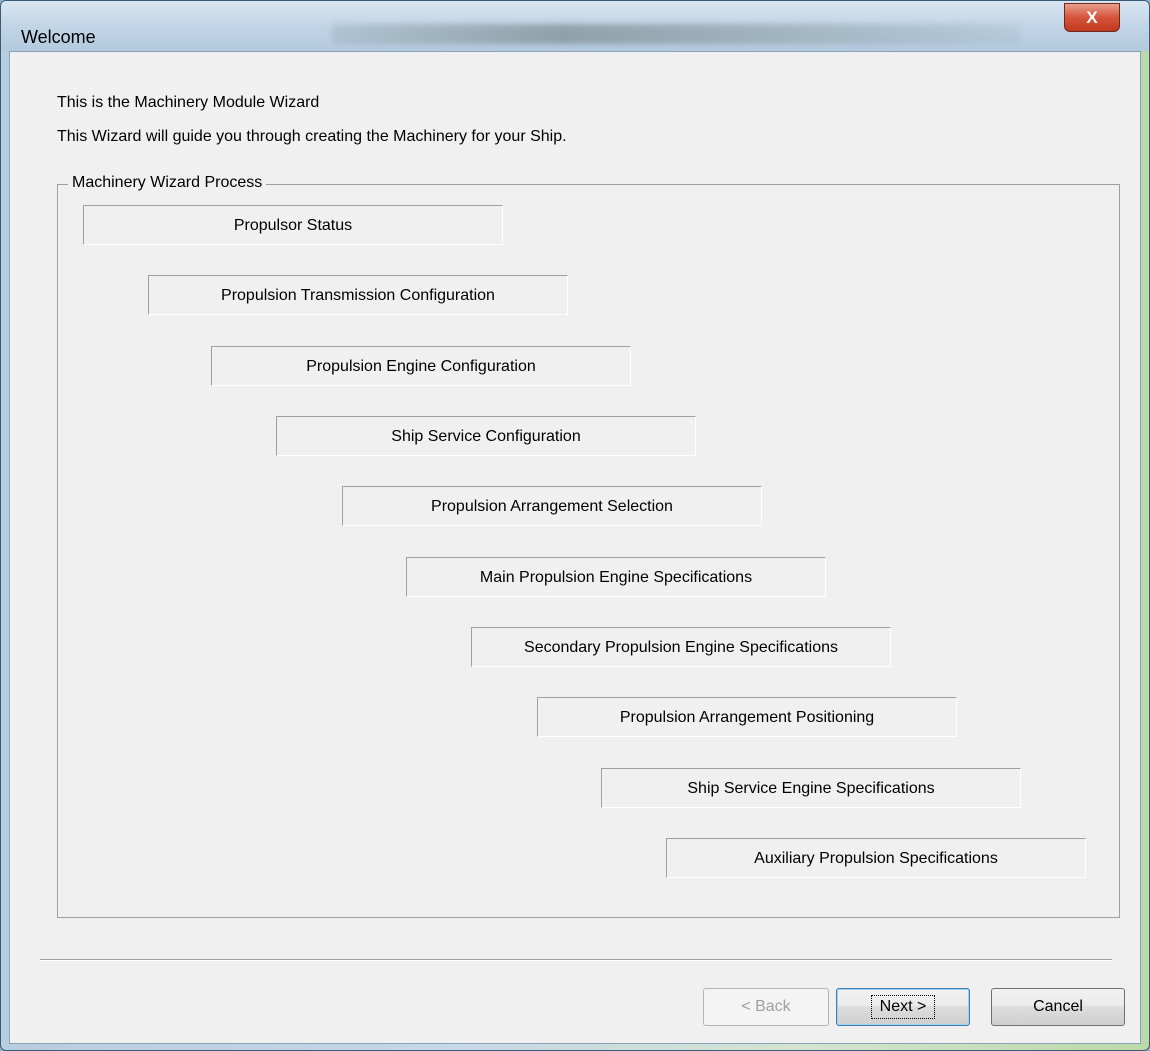  I want to click on title-bar: Welcome X, so click(575, 26).